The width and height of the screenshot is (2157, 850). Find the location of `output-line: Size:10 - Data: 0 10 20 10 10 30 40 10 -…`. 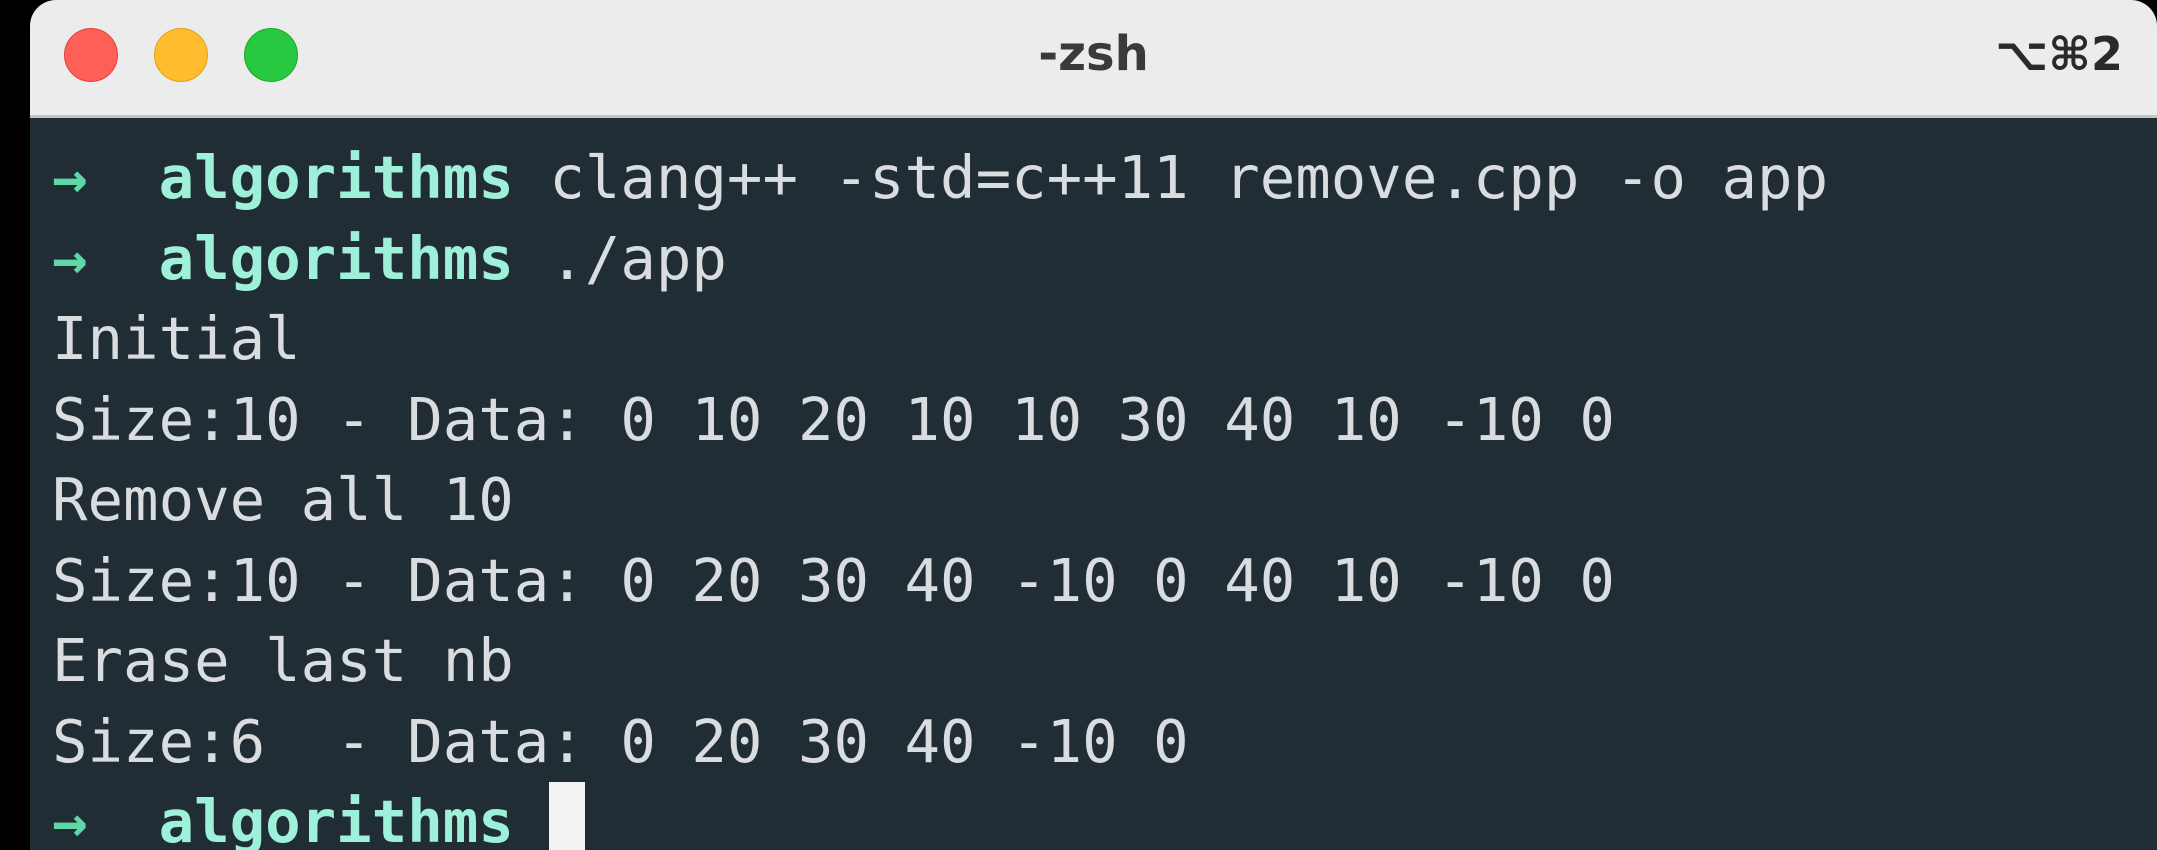

output-line: Size:10 - Data: 0 10 20 10 10 30 40 10 -… is located at coordinates (833, 419).